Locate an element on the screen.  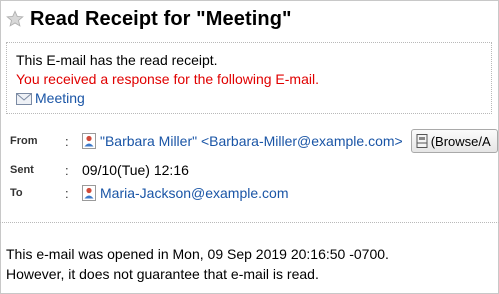
title-bar: Read Receipt for "Meeting" is located at coordinates (149, 19).